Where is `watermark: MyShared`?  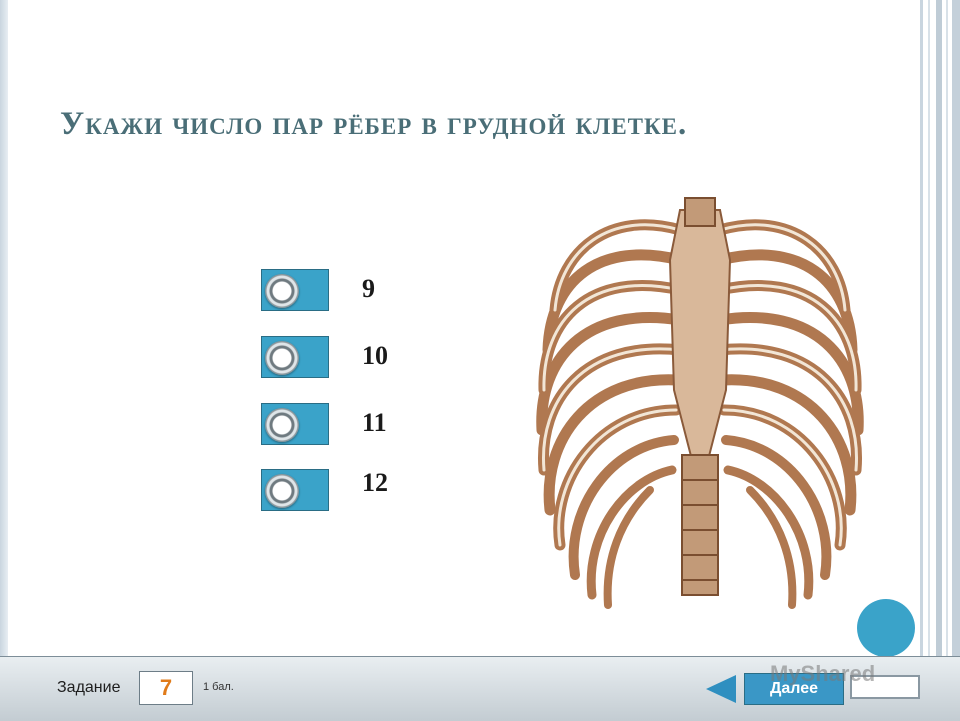
watermark: MyShared is located at coordinates (823, 673).